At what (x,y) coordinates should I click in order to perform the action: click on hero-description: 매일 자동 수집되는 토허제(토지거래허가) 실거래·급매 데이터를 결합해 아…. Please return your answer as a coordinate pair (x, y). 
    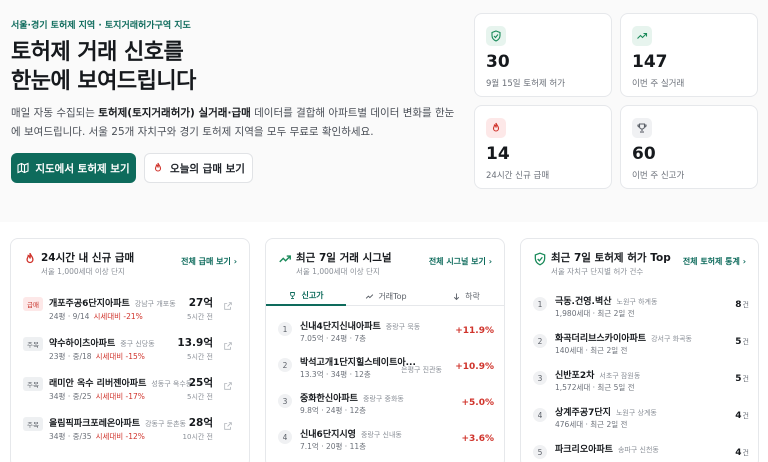
    Looking at the image, I should click on (236, 123).